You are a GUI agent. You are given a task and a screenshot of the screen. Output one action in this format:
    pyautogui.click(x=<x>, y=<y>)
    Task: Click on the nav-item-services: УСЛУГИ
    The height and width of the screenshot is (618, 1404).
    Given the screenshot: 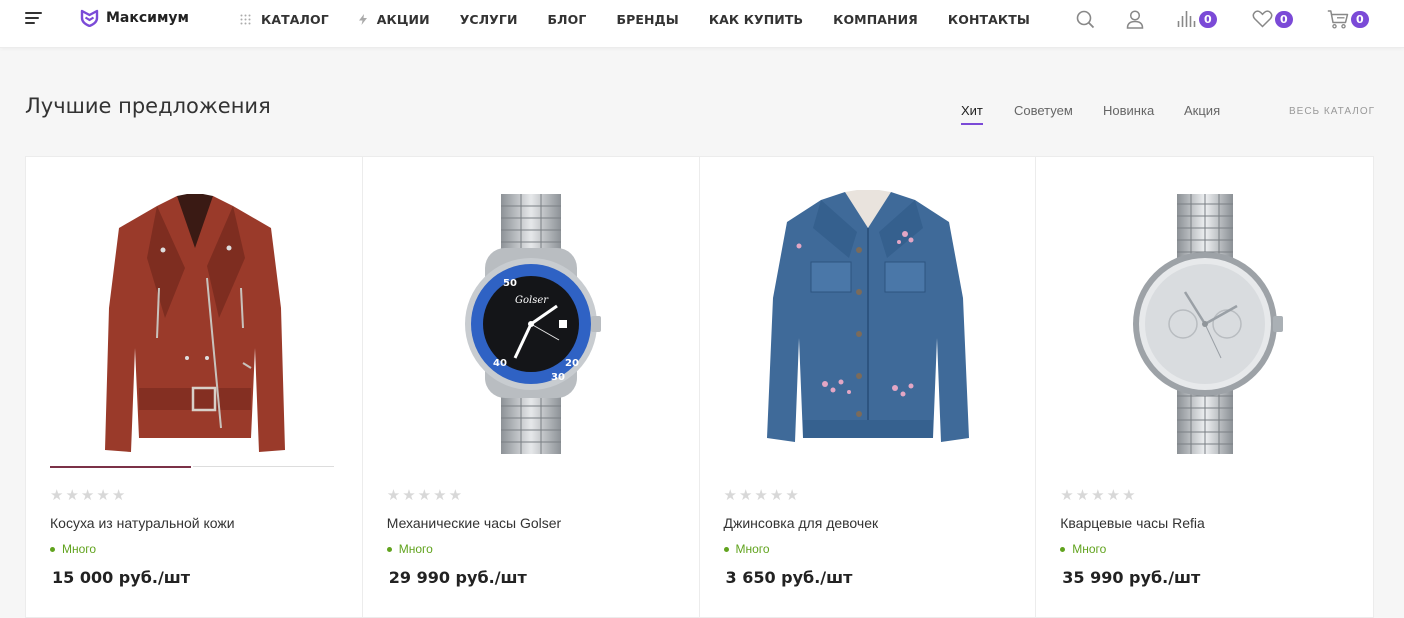 What is the action you would take?
    pyautogui.click(x=489, y=19)
    